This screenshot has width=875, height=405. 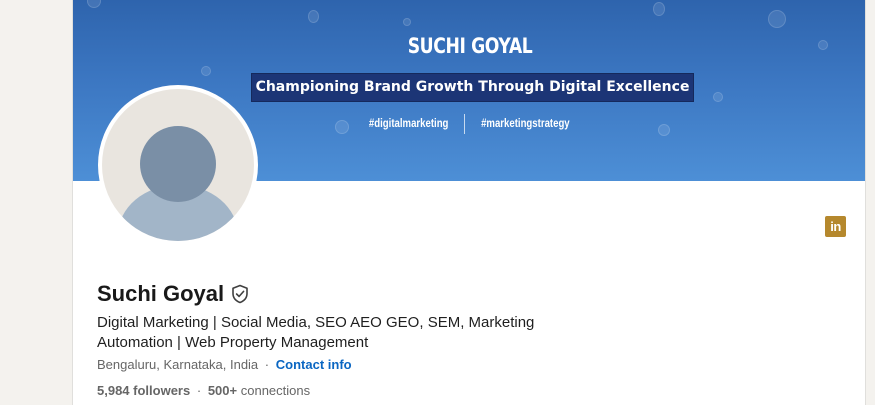 What do you see at coordinates (143, 390) in the screenshot?
I see `followers-count: 5,984 followers` at bounding box center [143, 390].